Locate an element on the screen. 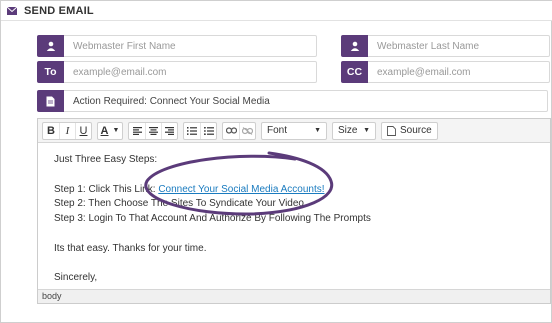 The image size is (552, 323). body-signoff: Sincerely, is located at coordinates (76, 278).